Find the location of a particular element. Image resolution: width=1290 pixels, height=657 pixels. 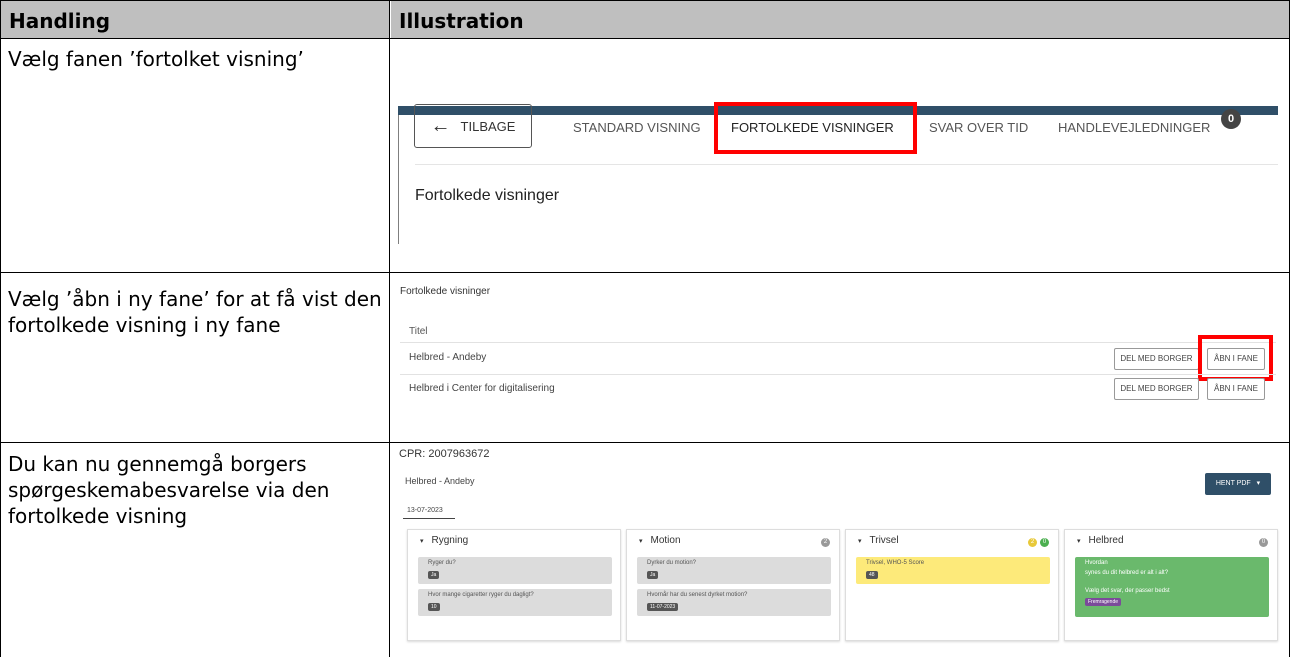

question-box: Trivsel, WHO-5 Score 48 is located at coordinates (953, 570).